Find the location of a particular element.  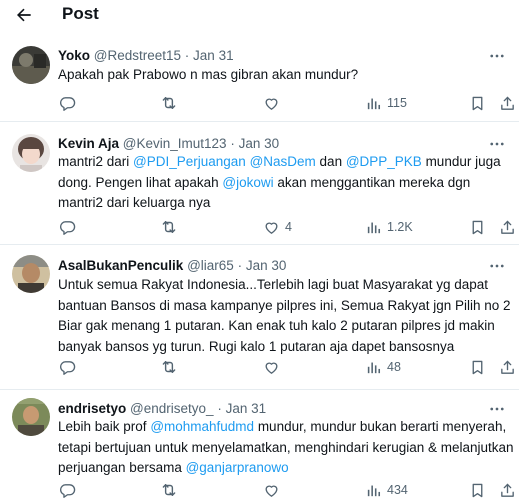

tweet-header: endrisetyo @endrisetyo_ · Jan 31 is located at coordinates (162, 409).